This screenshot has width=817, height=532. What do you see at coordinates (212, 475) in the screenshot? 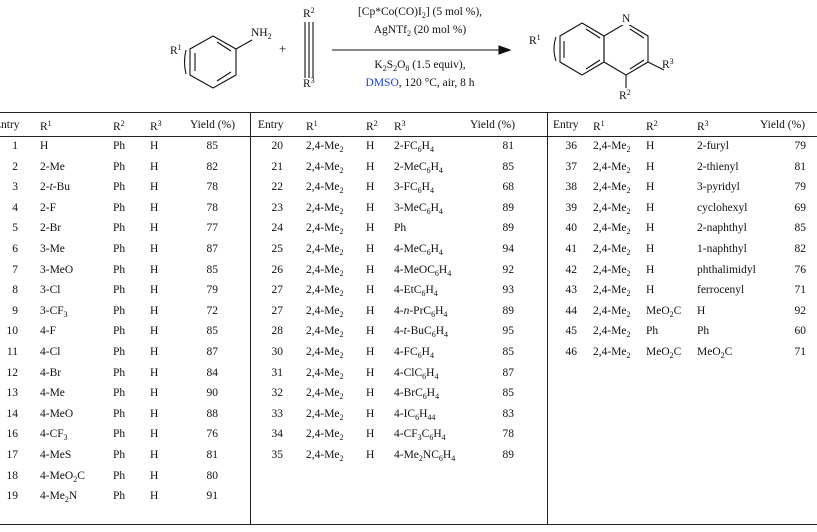
I see `yield-cell: 80` at bounding box center [212, 475].